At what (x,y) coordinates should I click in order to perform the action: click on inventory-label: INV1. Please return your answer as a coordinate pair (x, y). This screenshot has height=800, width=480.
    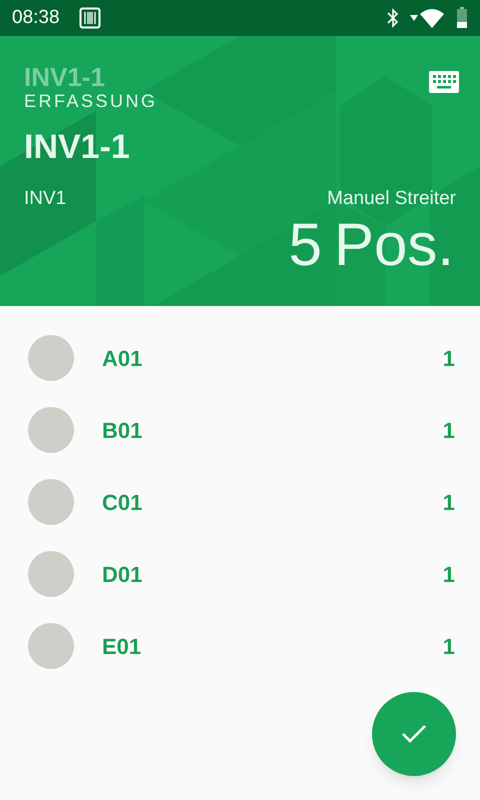
    Looking at the image, I should click on (45, 199).